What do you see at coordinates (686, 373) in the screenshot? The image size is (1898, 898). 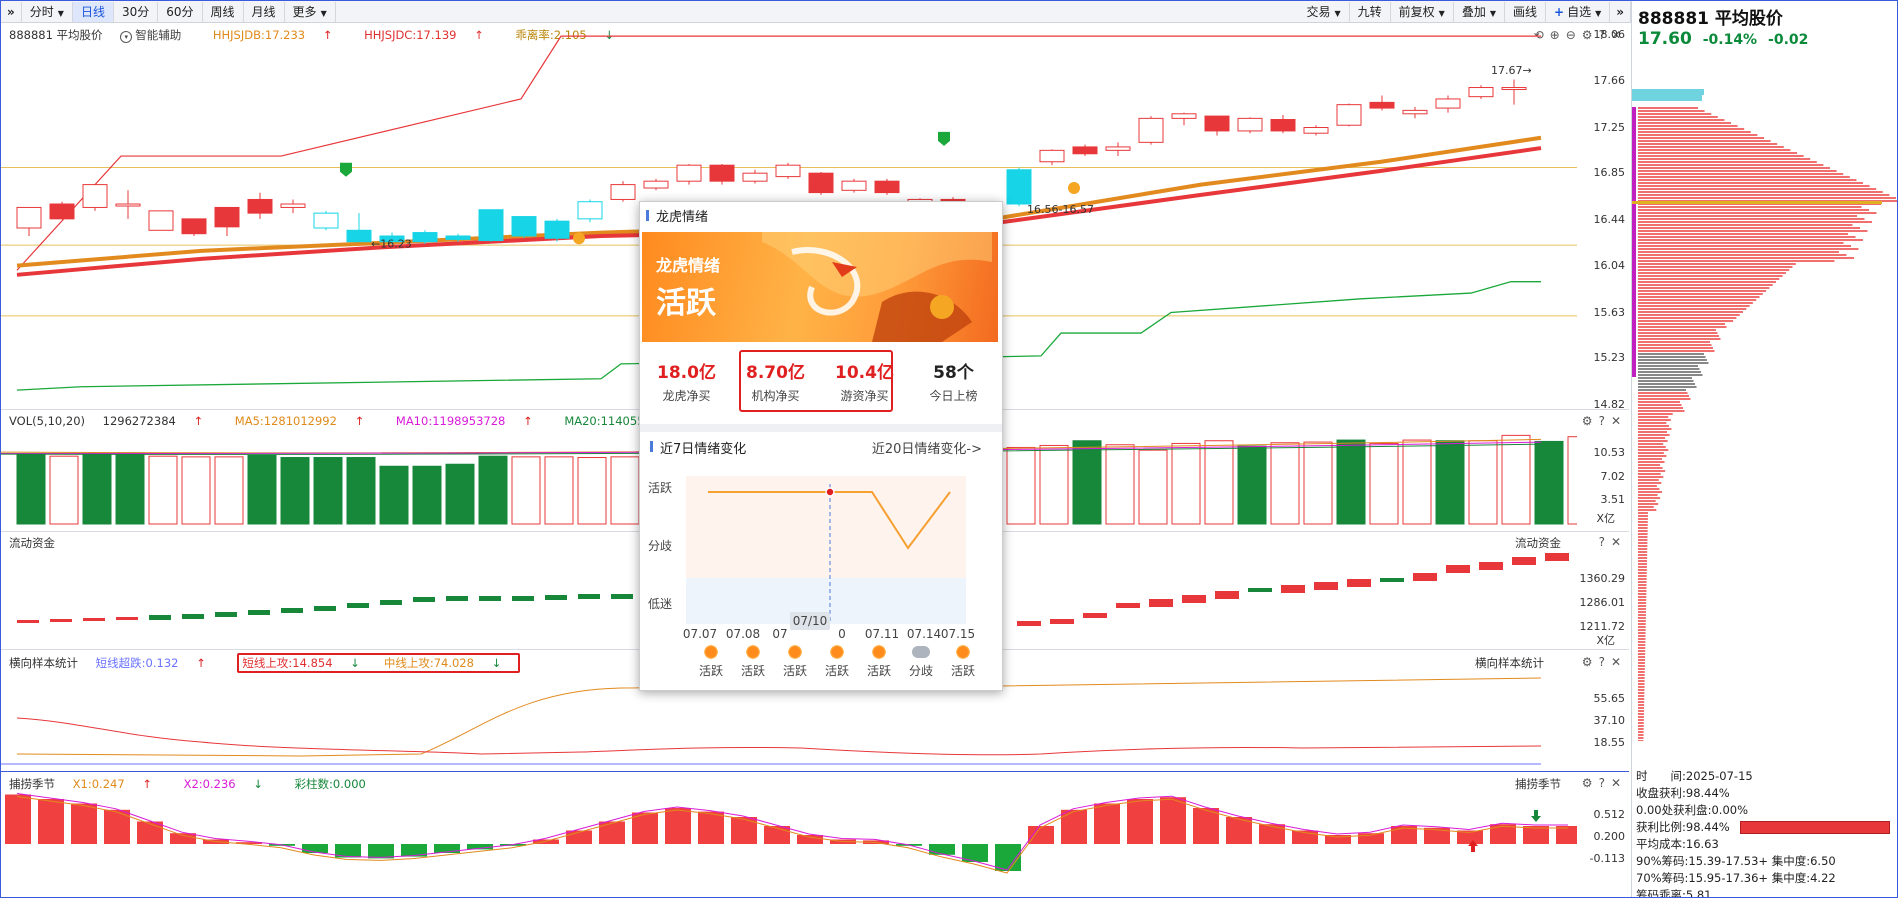 I see `stat-value: 18.0亿` at bounding box center [686, 373].